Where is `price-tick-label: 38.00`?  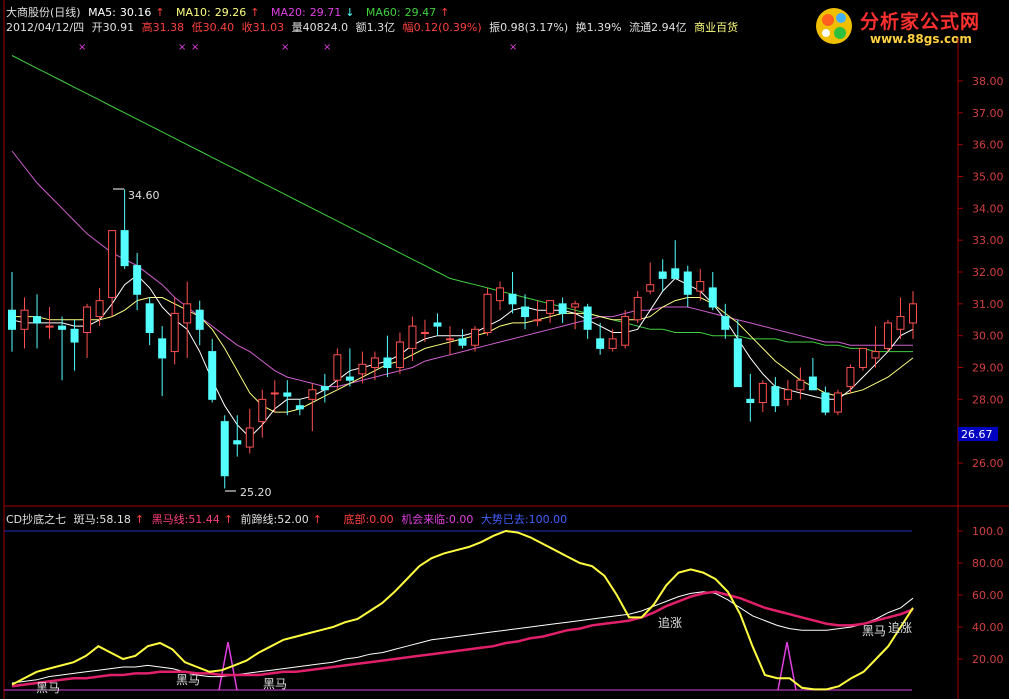
price-tick-label: 38.00 is located at coordinates (988, 81).